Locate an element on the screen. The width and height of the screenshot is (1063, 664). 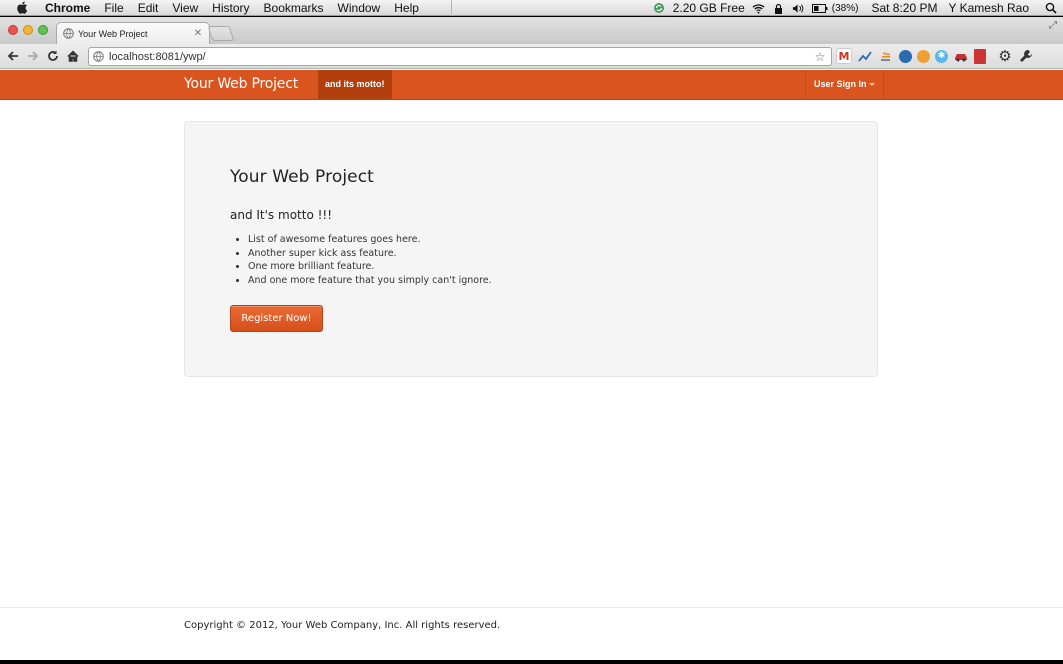
fullscreen-icon: ⤢ is located at coordinates (1053, 25).